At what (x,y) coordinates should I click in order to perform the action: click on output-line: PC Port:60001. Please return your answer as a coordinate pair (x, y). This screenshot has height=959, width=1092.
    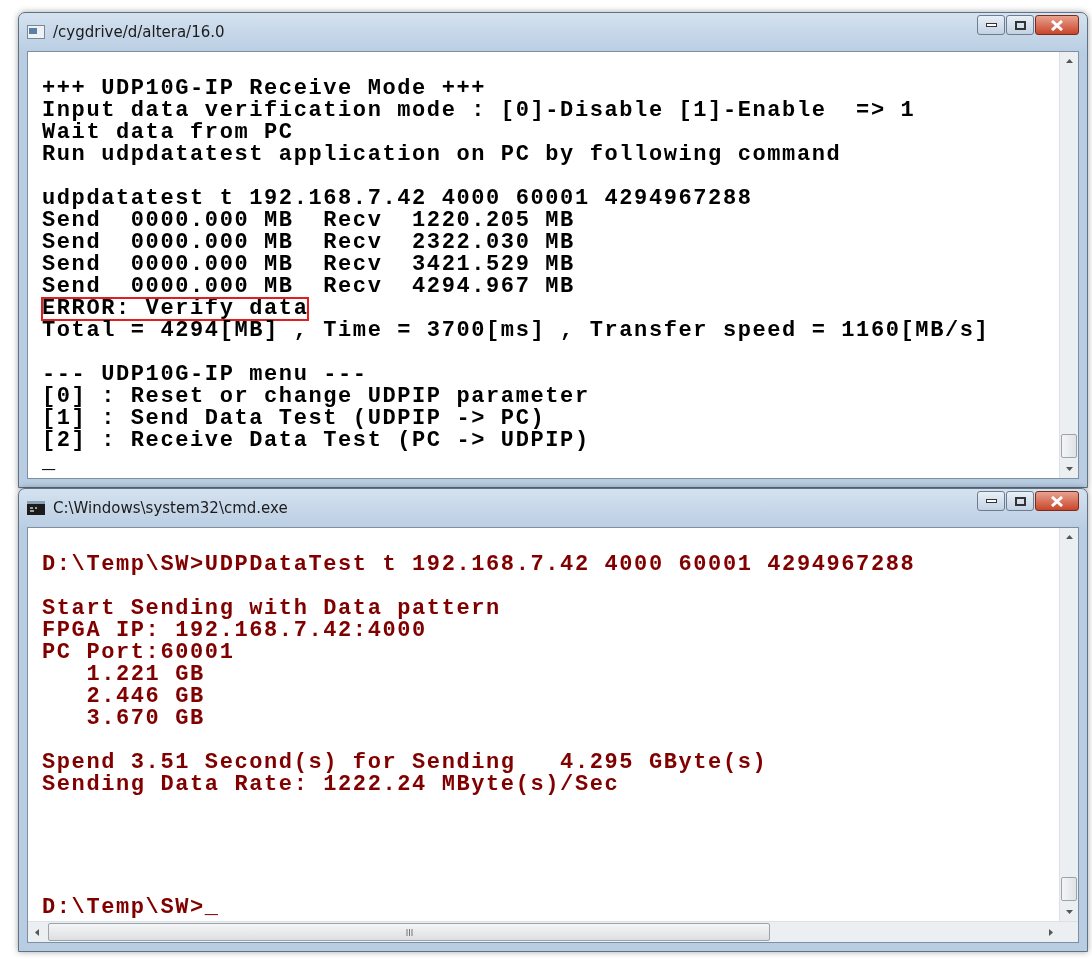
    Looking at the image, I should click on (138, 653).